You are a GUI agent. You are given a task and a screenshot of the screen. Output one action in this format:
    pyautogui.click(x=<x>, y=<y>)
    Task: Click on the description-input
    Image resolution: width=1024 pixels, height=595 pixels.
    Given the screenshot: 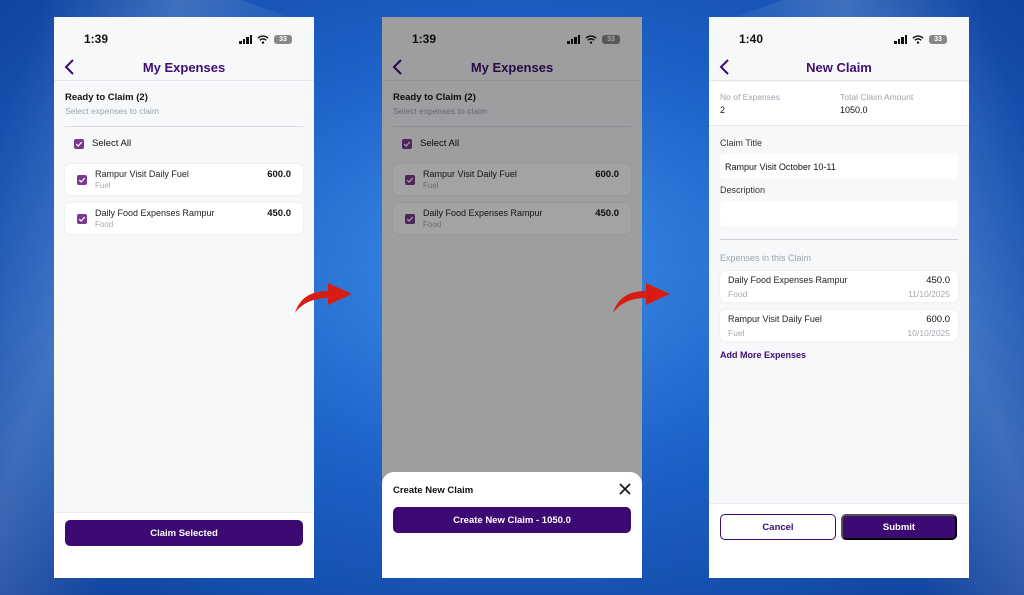 What is the action you would take?
    pyautogui.click(x=839, y=213)
    